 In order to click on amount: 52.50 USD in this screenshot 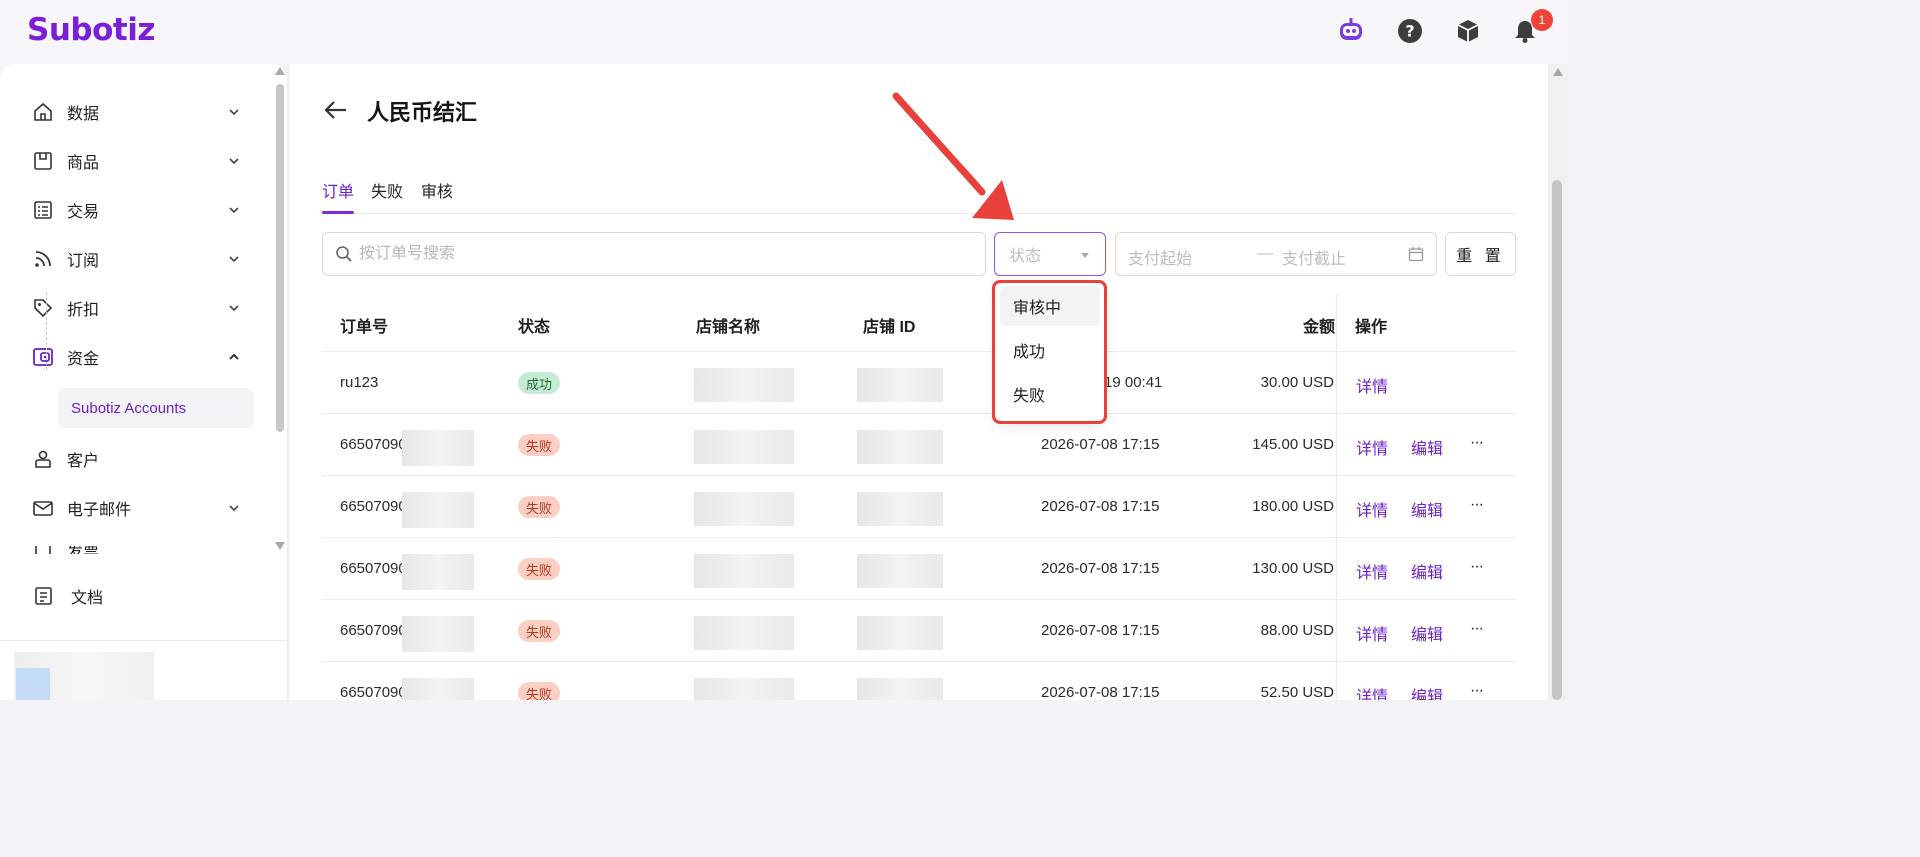, I will do `click(1297, 692)`.